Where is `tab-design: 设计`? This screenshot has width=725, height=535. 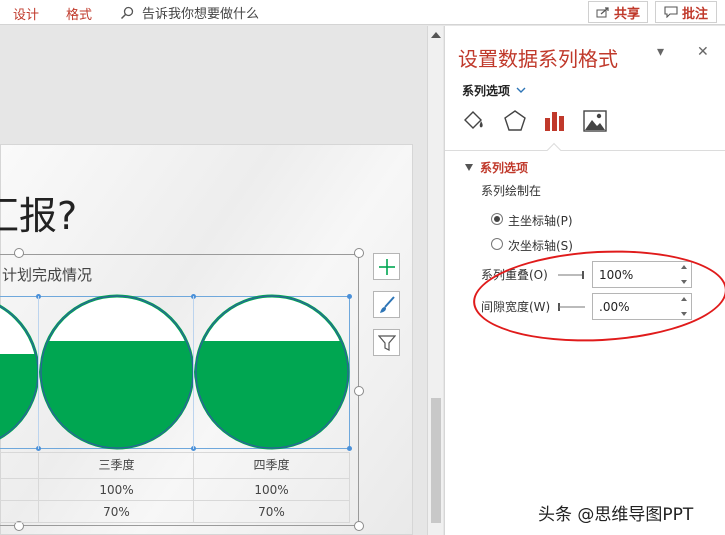
tab-design: 设计 is located at coordinates (26, 13).